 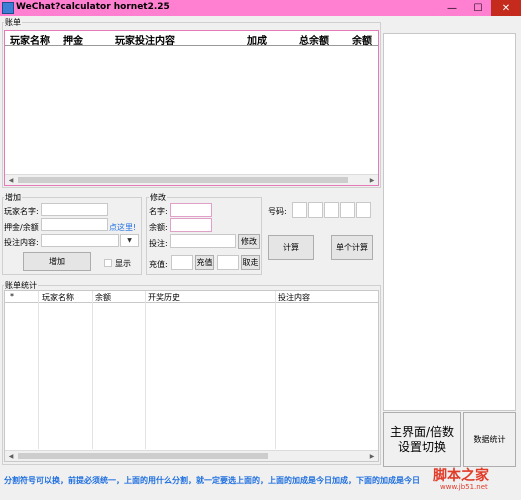 I want to click on main-switch-line1: 主界面/倍数, so click(x=422, y=431).